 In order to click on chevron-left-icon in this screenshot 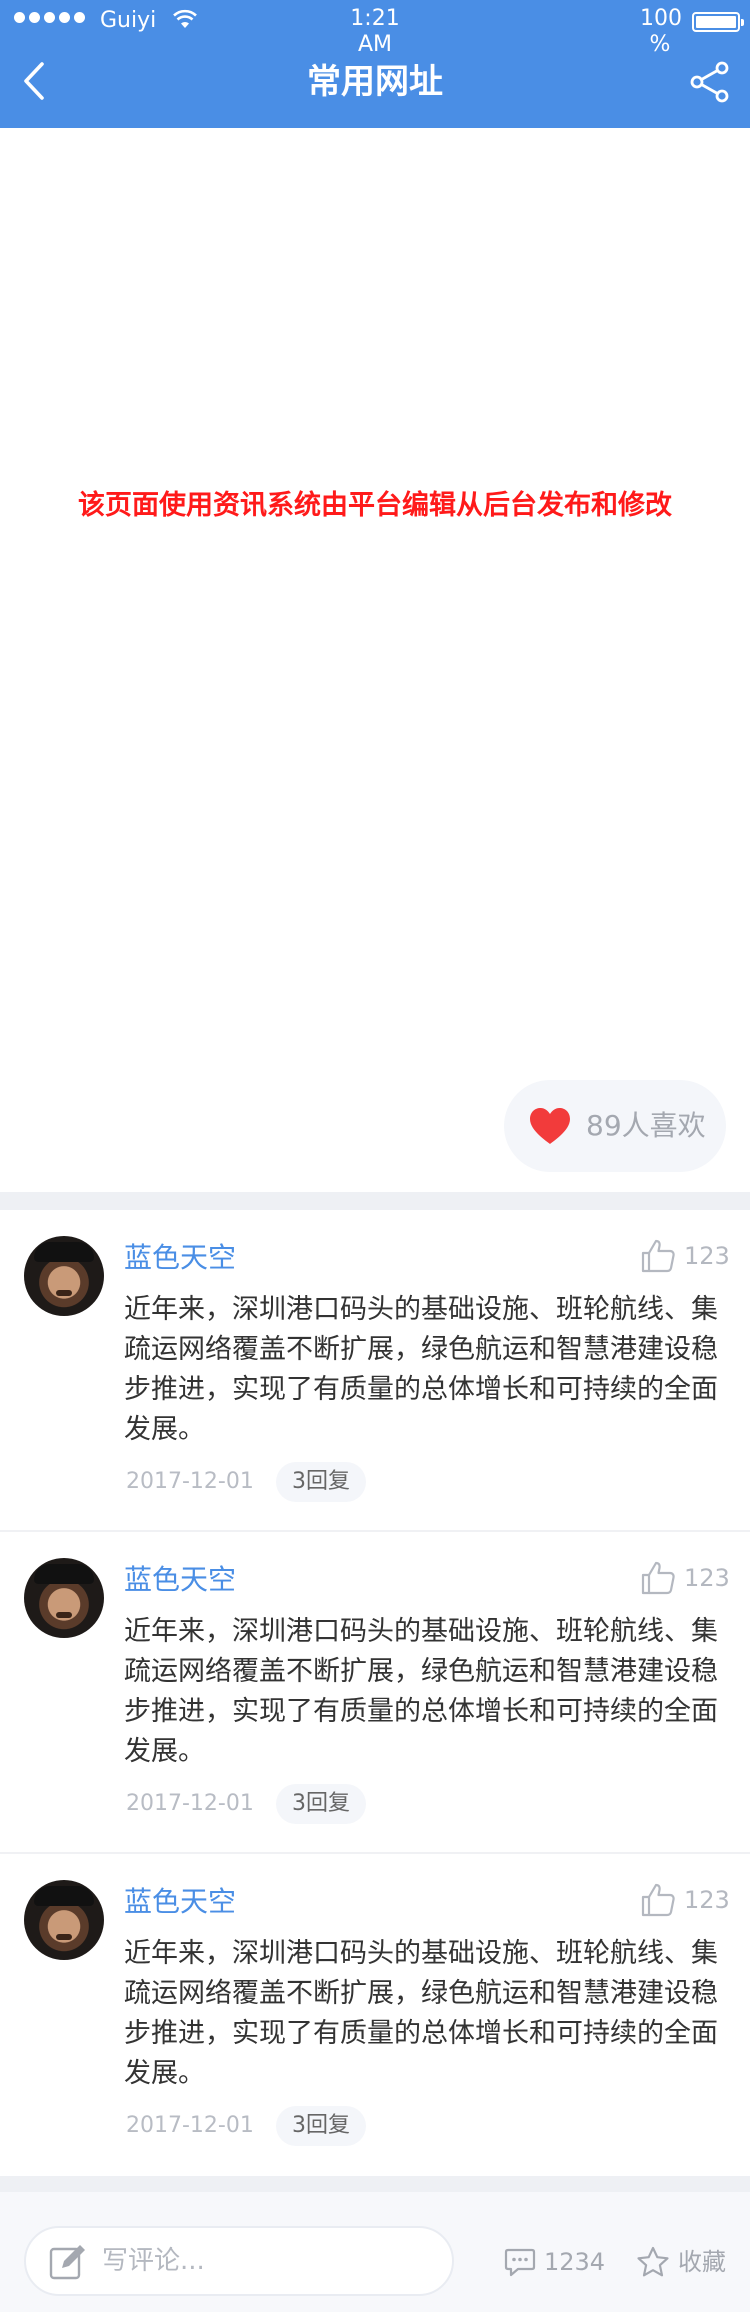, I will do `click(34, 81)`.